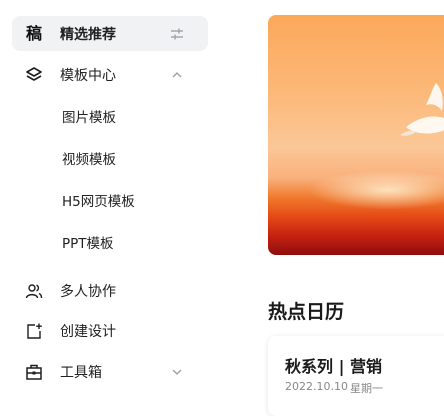 The height and width of the screenshot is (416, 444). I want to click on sidebar-subitem-video-templates: 视频模板, so click(111, 158).